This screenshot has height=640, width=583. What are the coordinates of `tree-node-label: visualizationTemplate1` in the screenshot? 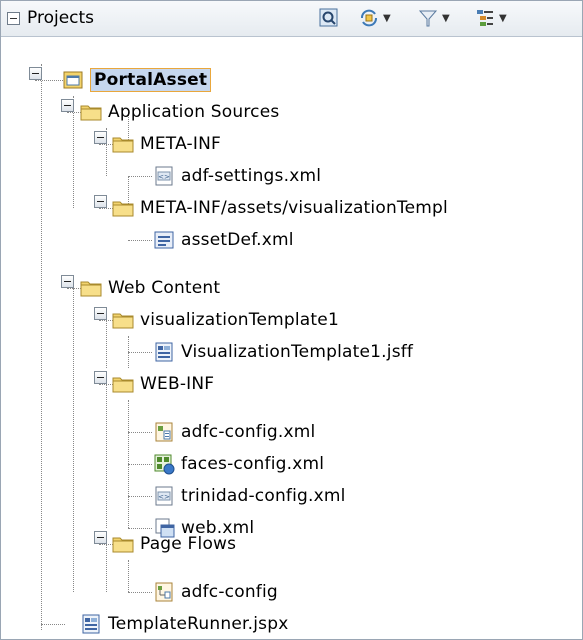 It's located at (239, 320).